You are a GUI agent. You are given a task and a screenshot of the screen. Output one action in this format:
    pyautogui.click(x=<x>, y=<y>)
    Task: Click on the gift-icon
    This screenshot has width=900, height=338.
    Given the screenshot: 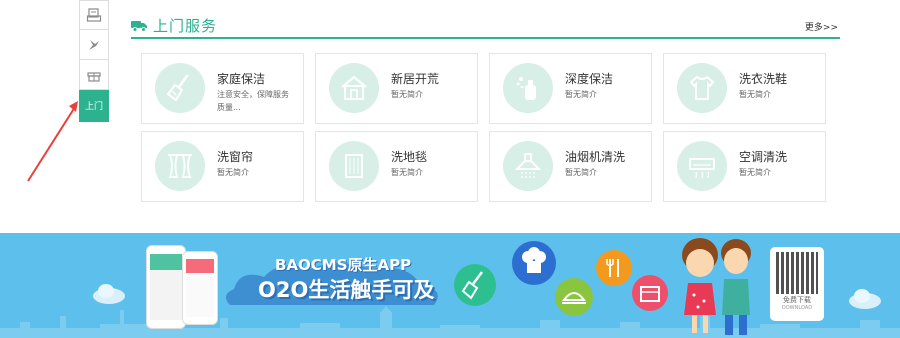 What is the action you would take?
    pyautogui.click(x=94, y=76)
    